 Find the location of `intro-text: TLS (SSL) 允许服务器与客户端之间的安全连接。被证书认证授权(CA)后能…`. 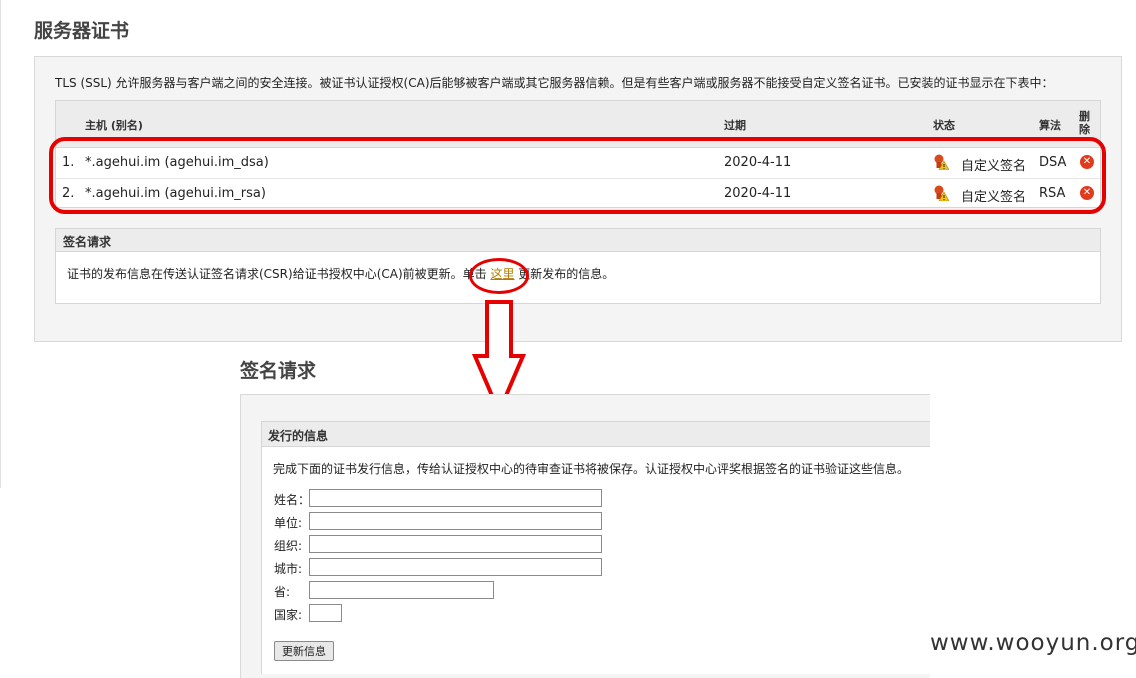

intro-text: TLS (SSL) 允许服务器与客户端之间的安全连接。被证书认证授权(CA)后能… is located at coordinates (554, 83).